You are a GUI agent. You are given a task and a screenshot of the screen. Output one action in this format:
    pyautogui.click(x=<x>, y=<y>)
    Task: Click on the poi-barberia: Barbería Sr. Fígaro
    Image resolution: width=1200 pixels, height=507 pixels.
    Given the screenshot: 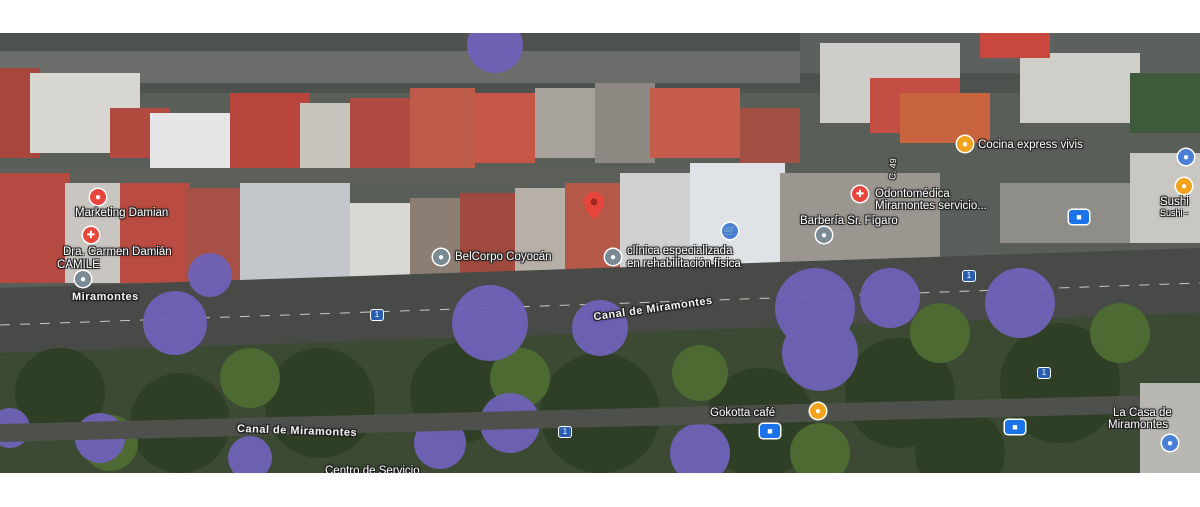 What is the action you would take?
    pyautogui.click(x=849, y=221)
    